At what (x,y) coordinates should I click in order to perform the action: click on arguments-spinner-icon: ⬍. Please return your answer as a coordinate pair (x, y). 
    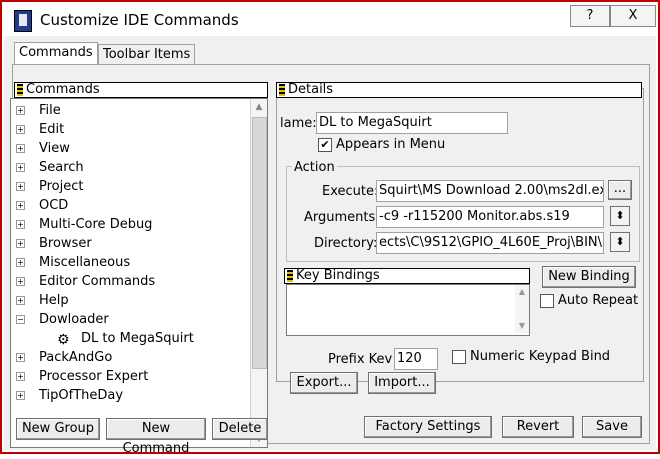
    Looking at the image, I should click on (620, 216).